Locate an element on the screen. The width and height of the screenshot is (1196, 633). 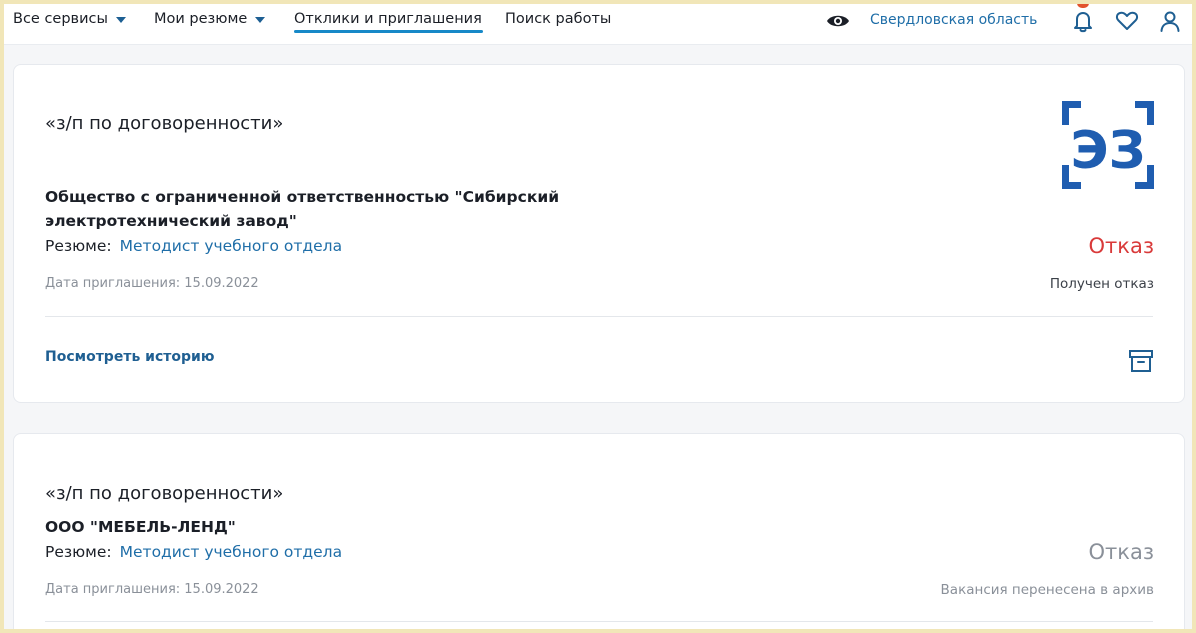
company-name: ООО "МЕБЕЛЬ-ЛЕНД" is located at coordinates (140, 527).